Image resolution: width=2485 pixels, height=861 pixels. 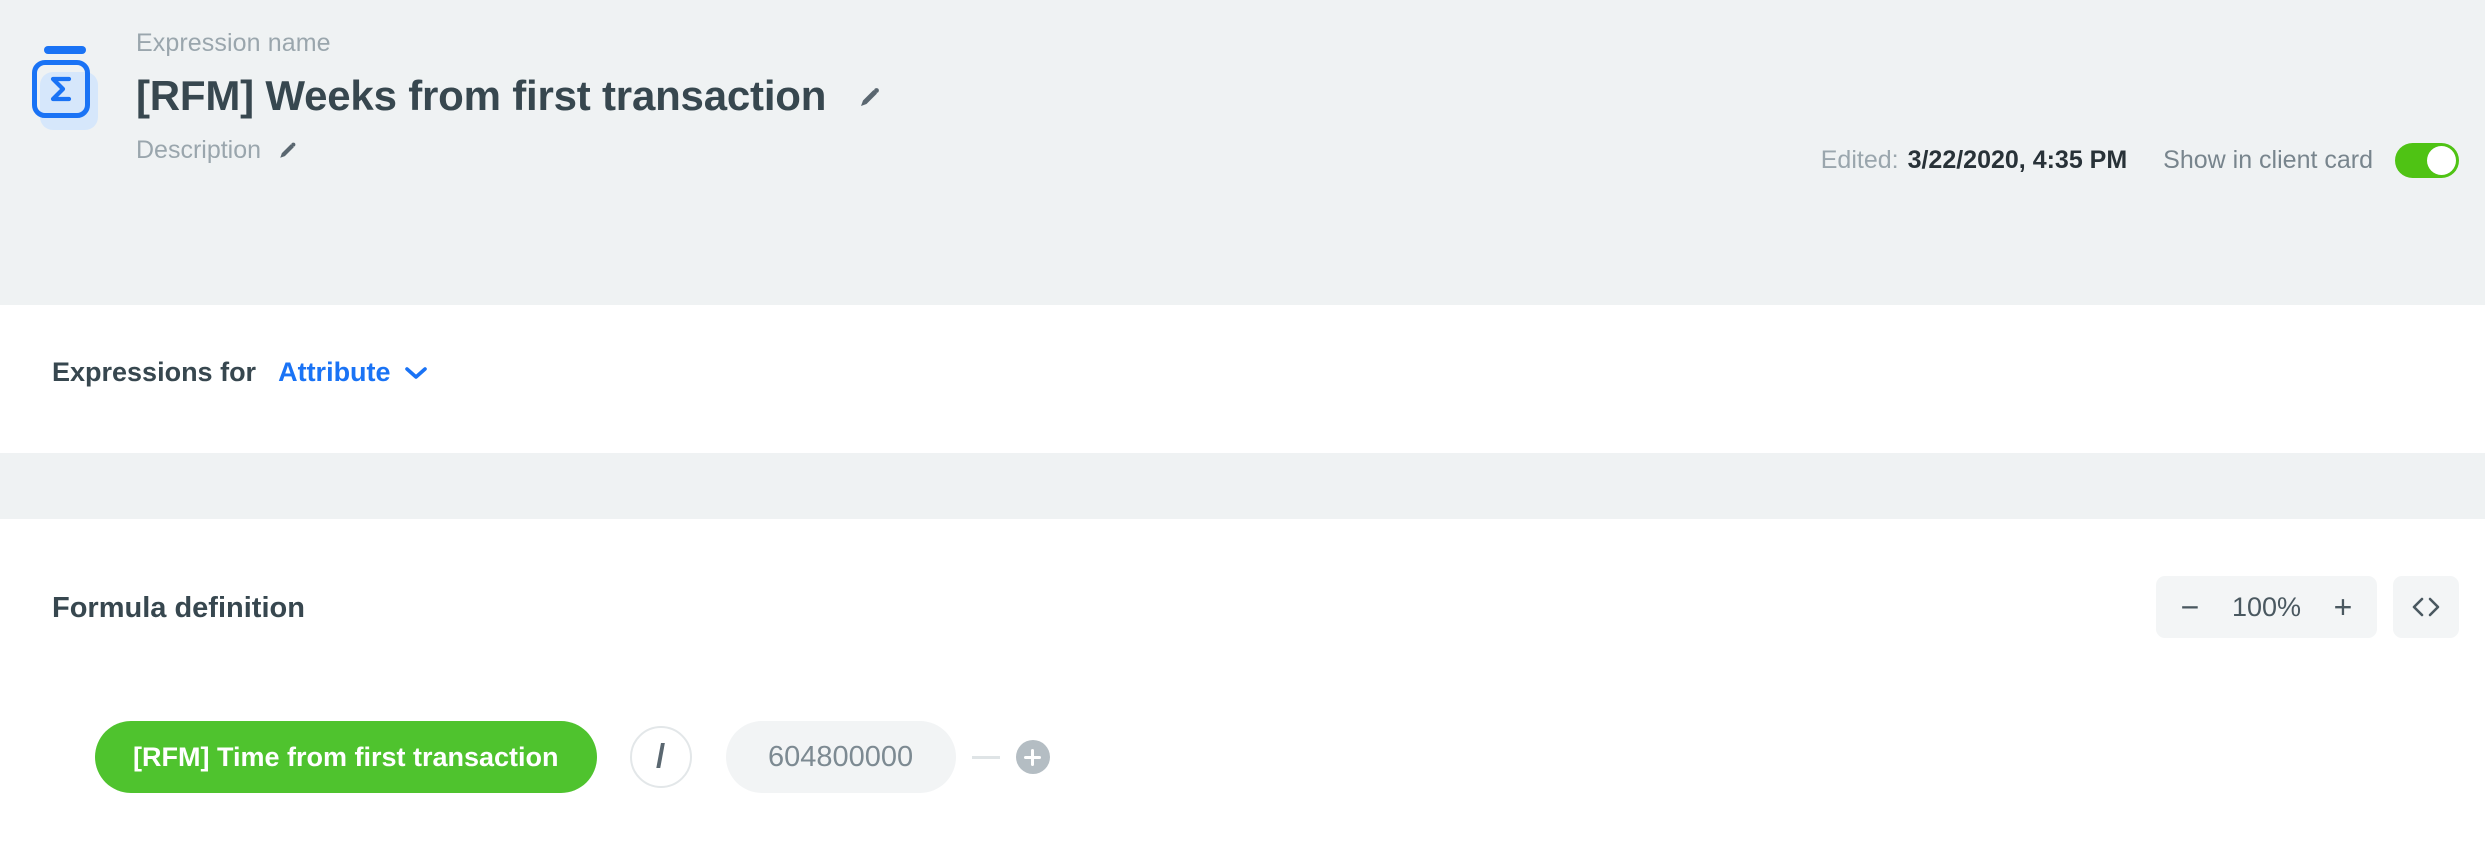 I want to click on expressions-for-label: Expressions for, so click(x=154, y=372).